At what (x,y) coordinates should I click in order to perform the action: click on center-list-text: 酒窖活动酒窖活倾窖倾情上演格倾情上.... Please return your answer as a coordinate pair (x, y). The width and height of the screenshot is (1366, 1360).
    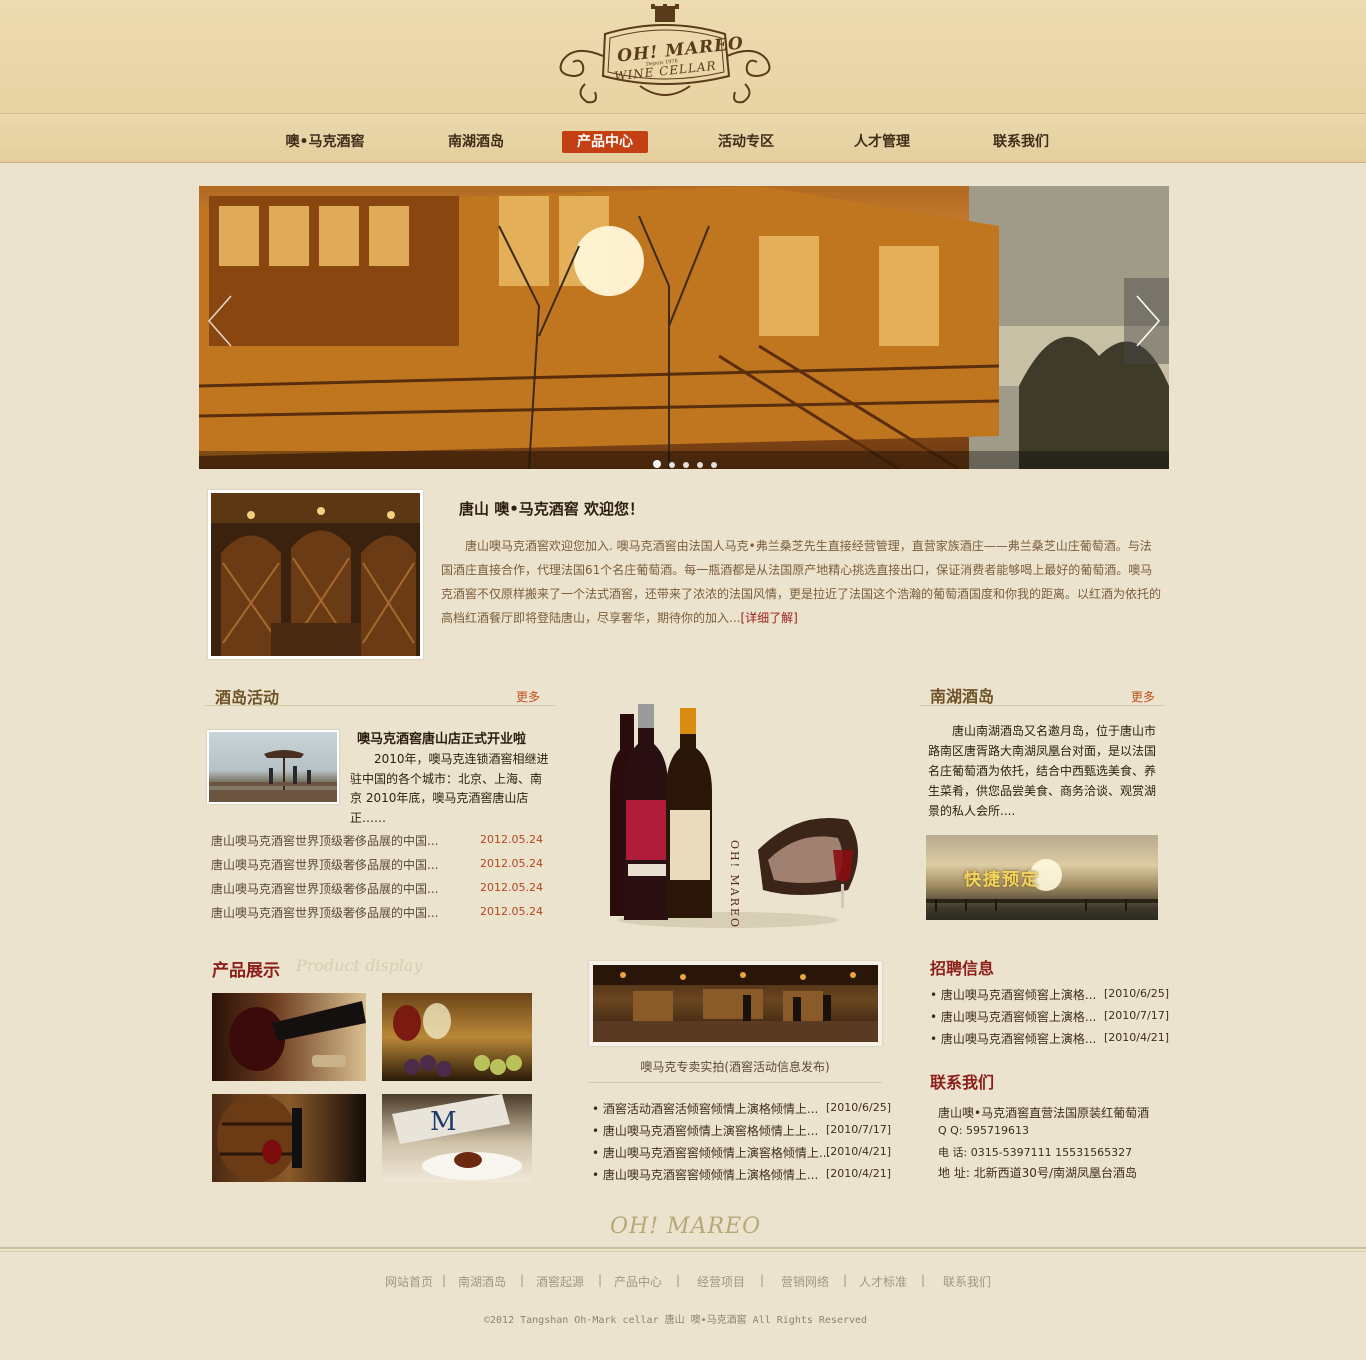
    Looking at the image, I should click on (710, 1109).